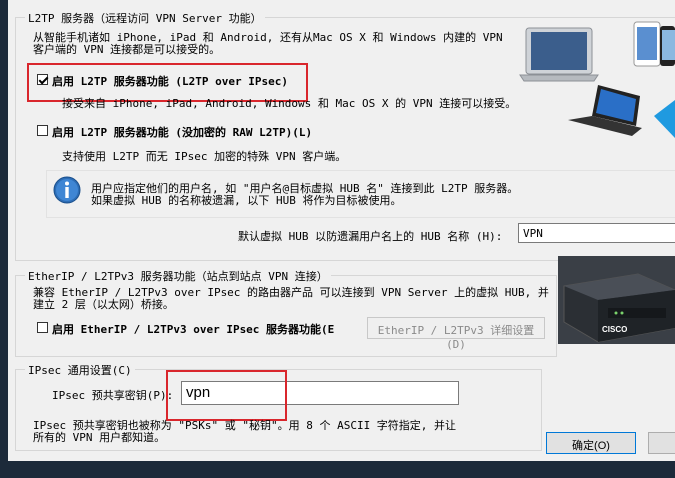 Image resolution: width=675 pixels, height=478 pixels. Describe the element at coordinates (605, 110) in the screenshot. I see `windows-laptop-icon` at that location.